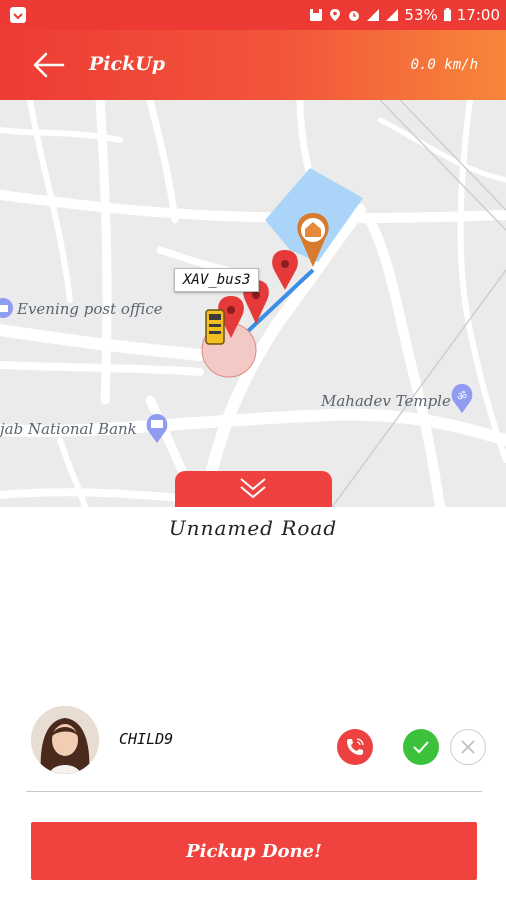 This screenshot has width=506, height=900. What do you see at coordinates (90, 309) in the screenshot?
I see `poi-evening-post-office: Evening post office` at bounding box center [90, 309].